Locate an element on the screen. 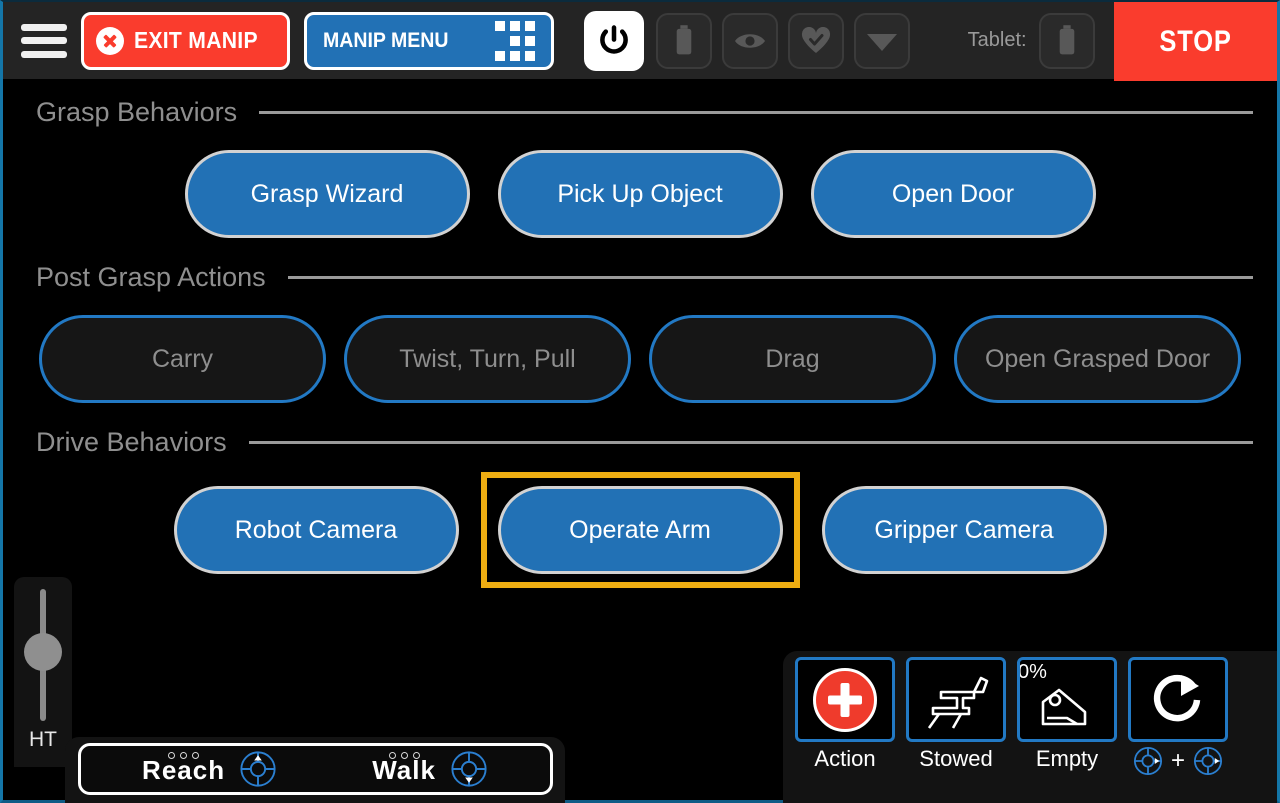 This screenshot has width=1280, height=803. pick-up-object-button: Pick Up Object is located at coordinates (640, 194).